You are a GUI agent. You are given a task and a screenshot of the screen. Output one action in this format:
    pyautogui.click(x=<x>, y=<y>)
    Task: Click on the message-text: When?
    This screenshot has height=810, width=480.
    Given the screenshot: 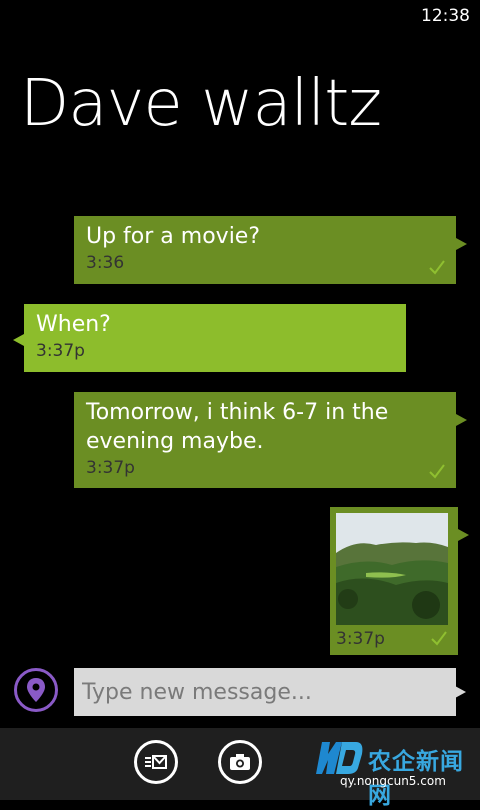 What is the action you would take?
    pyautogui.click(x=73, y=324)
    